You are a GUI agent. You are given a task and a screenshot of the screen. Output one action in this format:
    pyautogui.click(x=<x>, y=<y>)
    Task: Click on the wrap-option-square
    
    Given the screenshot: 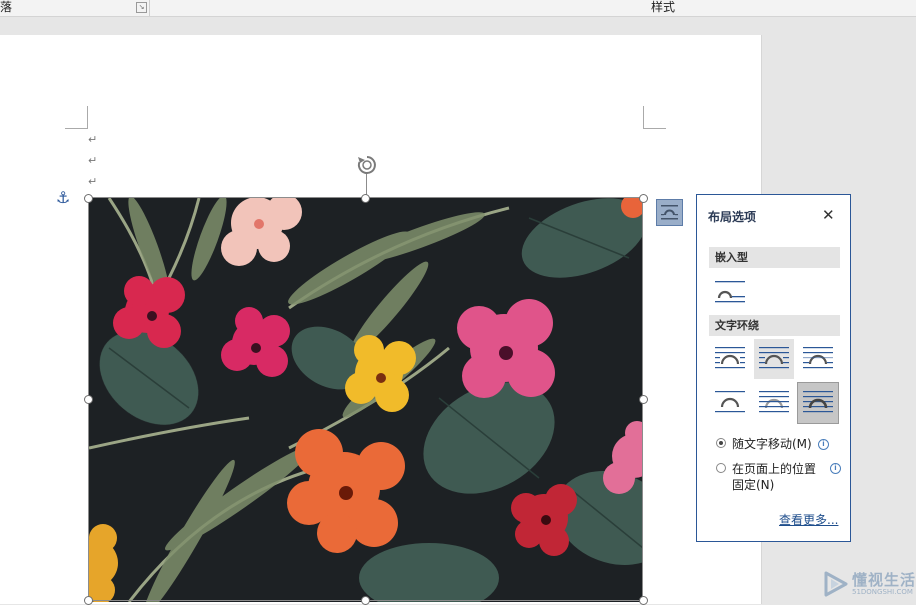 What is the action you would take?
    pyautogui.click(x=730, y=359)
    